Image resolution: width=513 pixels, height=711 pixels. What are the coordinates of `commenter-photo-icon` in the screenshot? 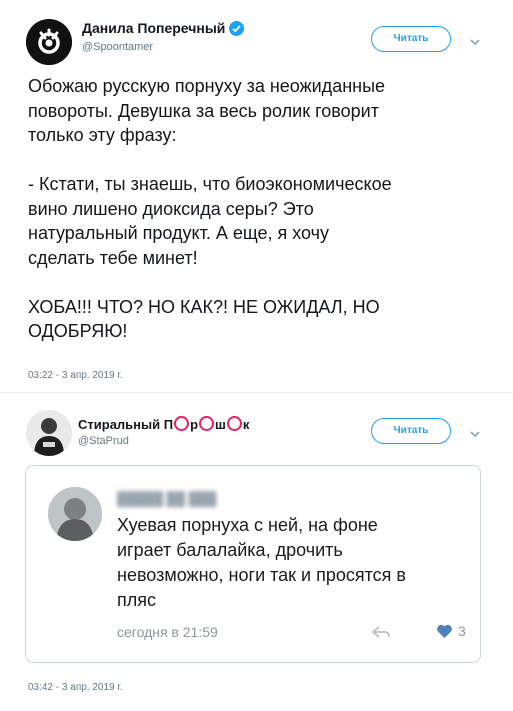 It's located at (75, 514).